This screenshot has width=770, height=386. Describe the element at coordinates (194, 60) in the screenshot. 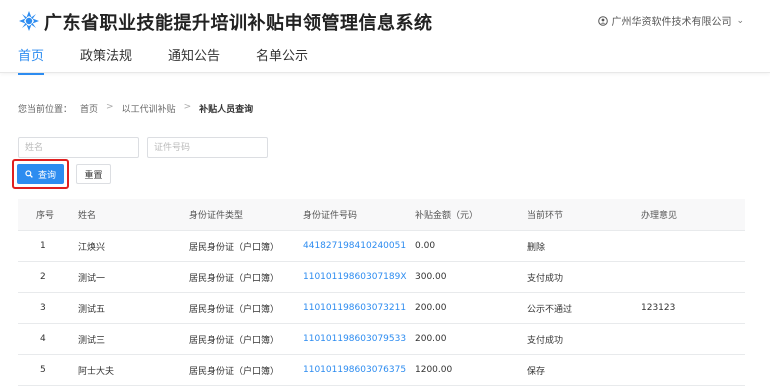

I see `tab-notices: 通知公告` at that location.